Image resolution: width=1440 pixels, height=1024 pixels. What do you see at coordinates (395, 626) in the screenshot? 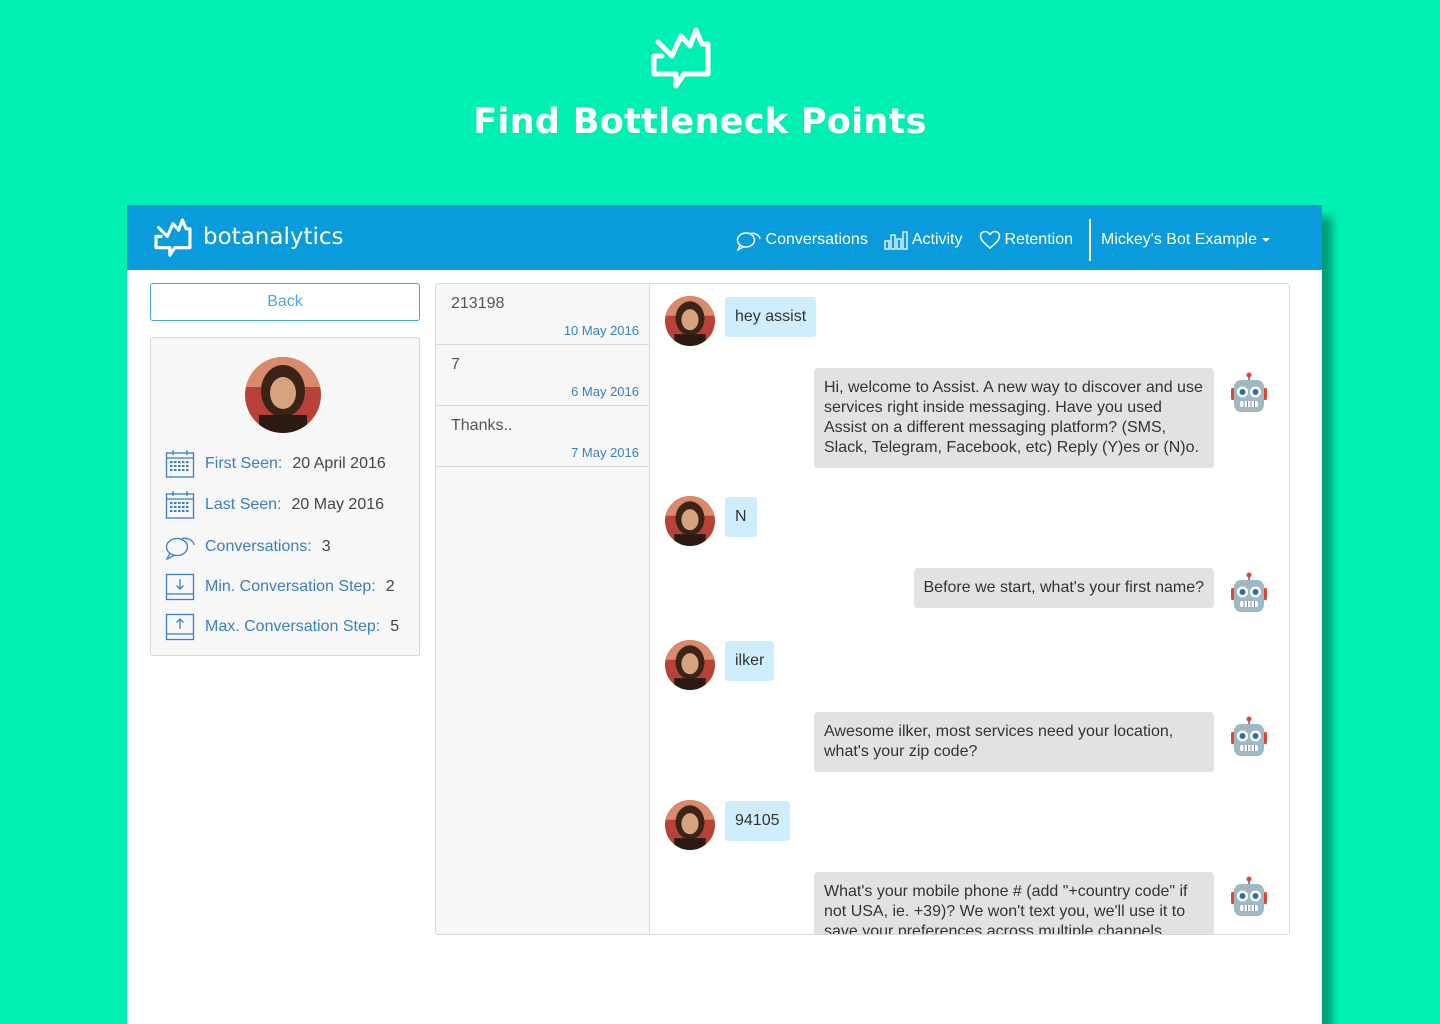
I see `max-step-value: 5` at bounding box center [395, 626].